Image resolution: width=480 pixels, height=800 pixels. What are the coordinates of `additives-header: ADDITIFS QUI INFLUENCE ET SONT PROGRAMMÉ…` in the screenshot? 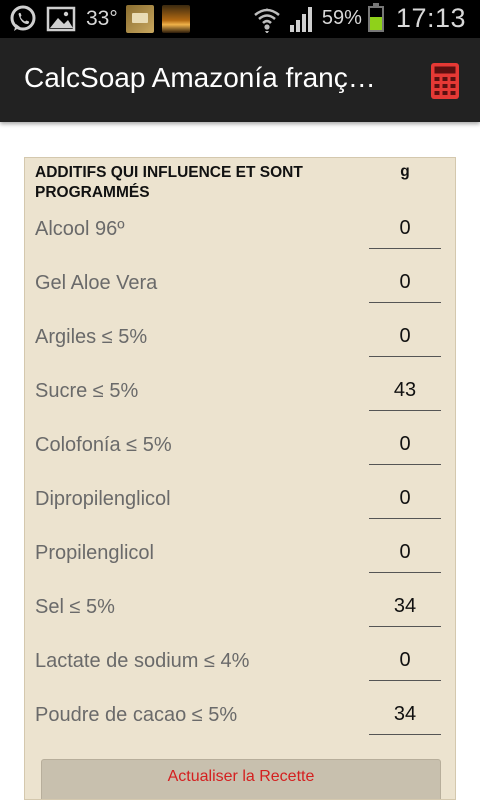 It's located at (169, 182).